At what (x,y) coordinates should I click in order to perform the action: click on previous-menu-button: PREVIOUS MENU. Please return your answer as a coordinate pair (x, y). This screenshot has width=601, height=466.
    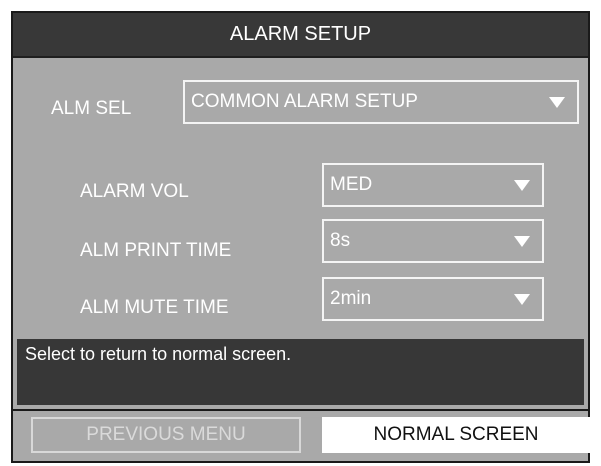
    Looking at the image, I should click on (166, 435).